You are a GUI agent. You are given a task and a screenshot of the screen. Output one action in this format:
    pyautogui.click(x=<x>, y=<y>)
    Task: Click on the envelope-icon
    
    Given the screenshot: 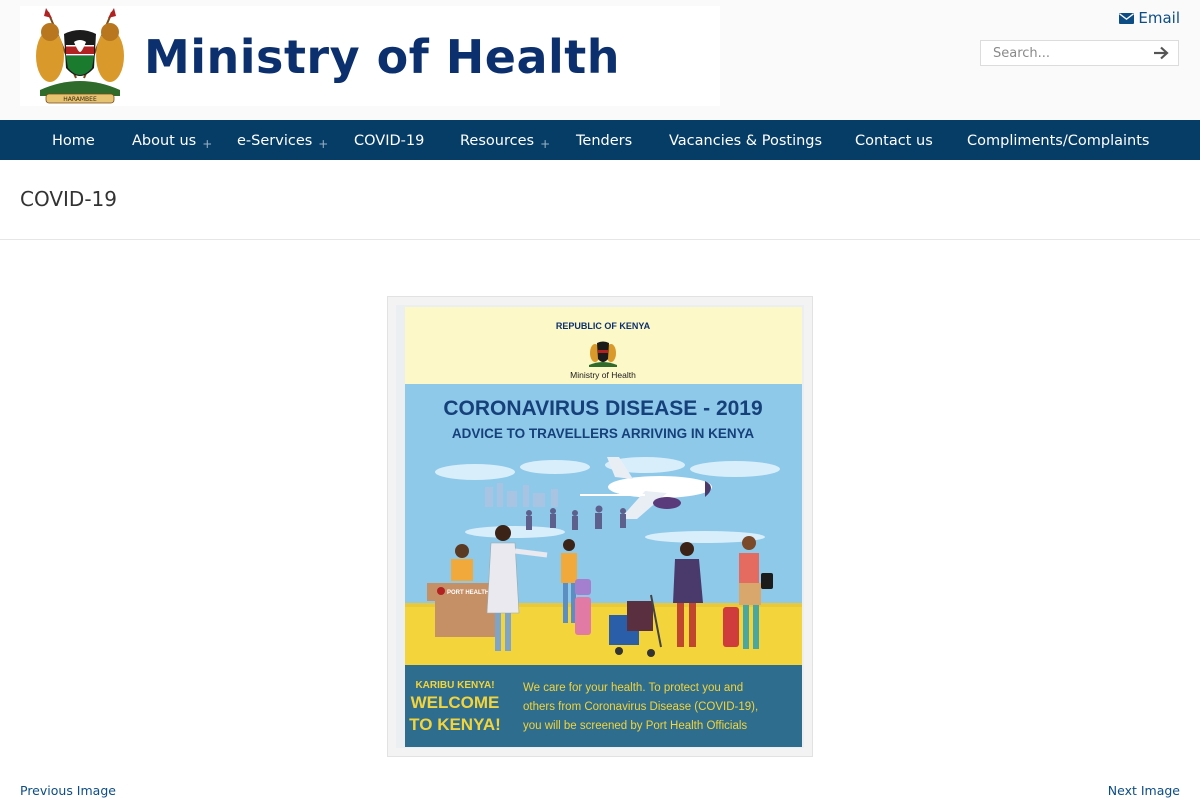 What is the action you would take?
    pyautogui.click(x=1127, y=18)
    